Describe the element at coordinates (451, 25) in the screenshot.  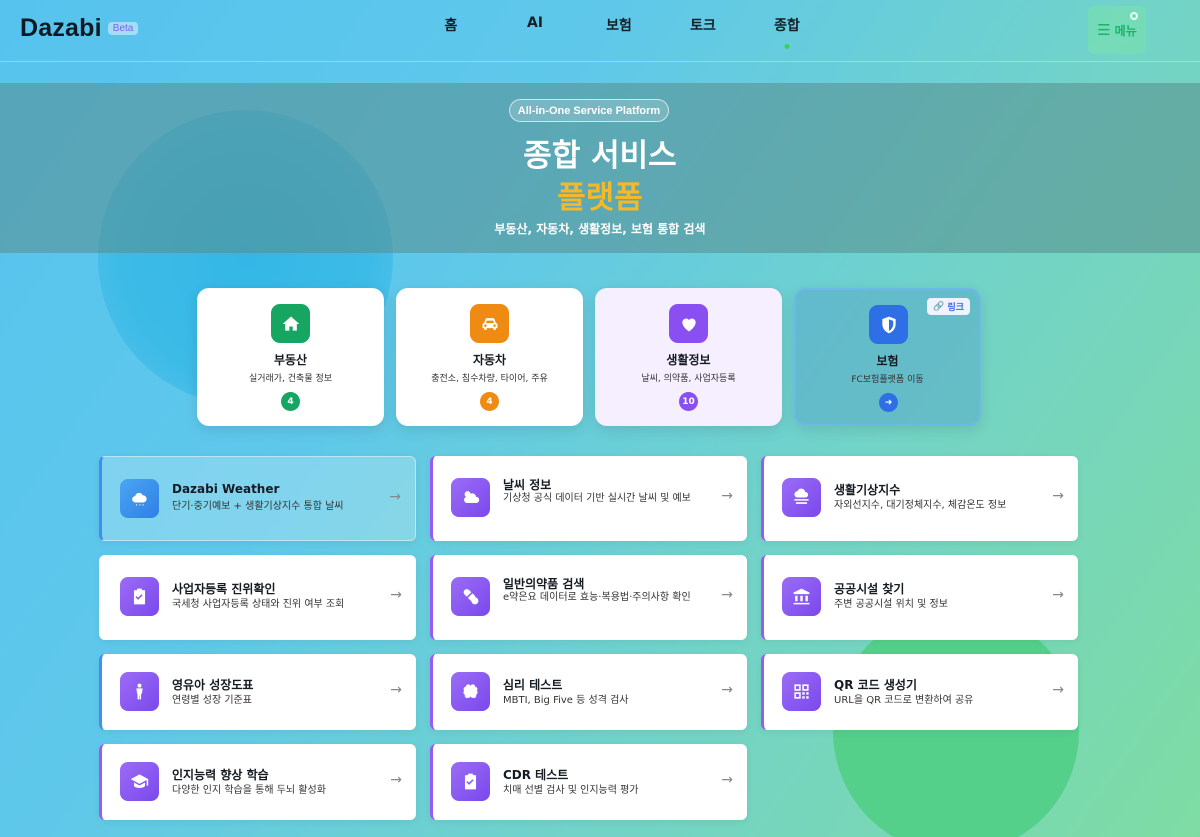
I see `nav-item-home: 홈` at that location.